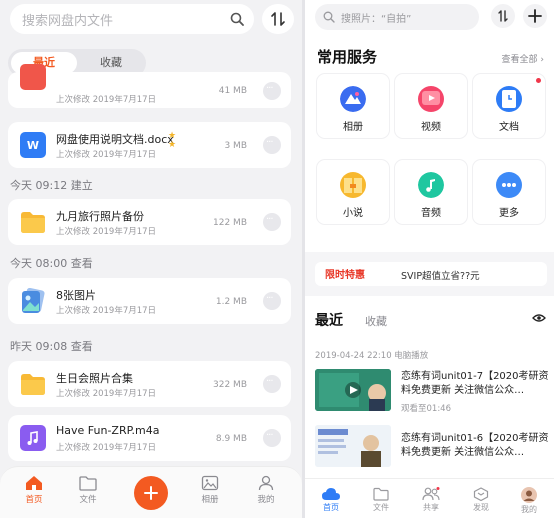 The height and width of the screenshot is (518, 554). What do you see at coordinates (509, 185) in the screenshot?
I see `more-dots-icon` at bounding box center [509, 185].